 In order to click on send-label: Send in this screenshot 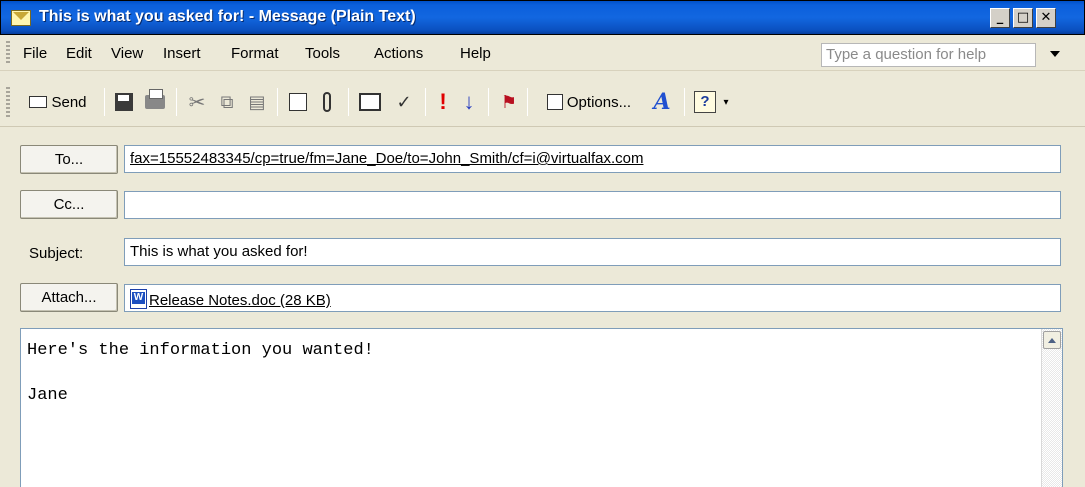, I will do `click(69, 102)`.